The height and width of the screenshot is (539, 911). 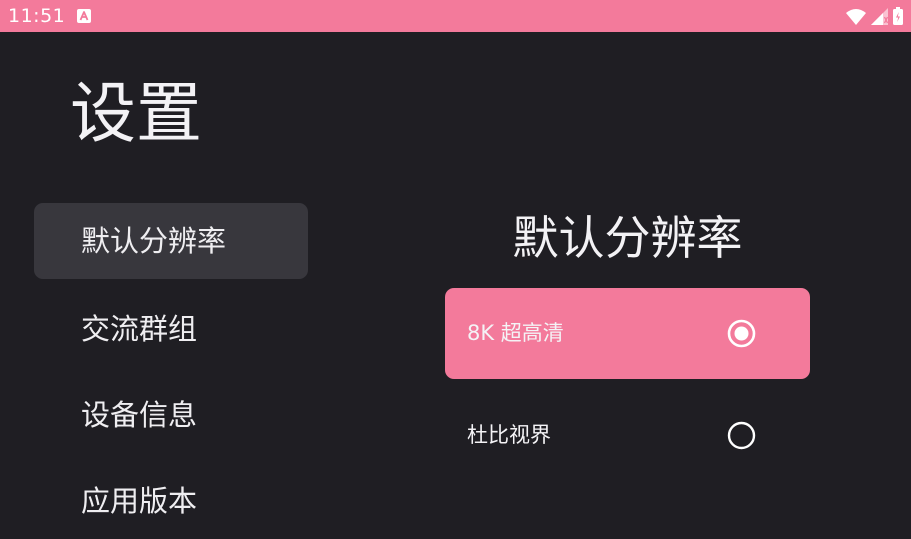 I want to click on resolution-option-dolby-vision: 杜比视界, so click(x=627, y=435).